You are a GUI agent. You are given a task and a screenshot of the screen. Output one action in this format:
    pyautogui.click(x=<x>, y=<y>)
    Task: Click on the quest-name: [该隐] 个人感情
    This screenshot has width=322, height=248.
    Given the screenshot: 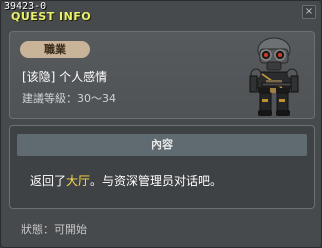 What is the action you would take?
    pyautogui.click(x=65, y=77)
    